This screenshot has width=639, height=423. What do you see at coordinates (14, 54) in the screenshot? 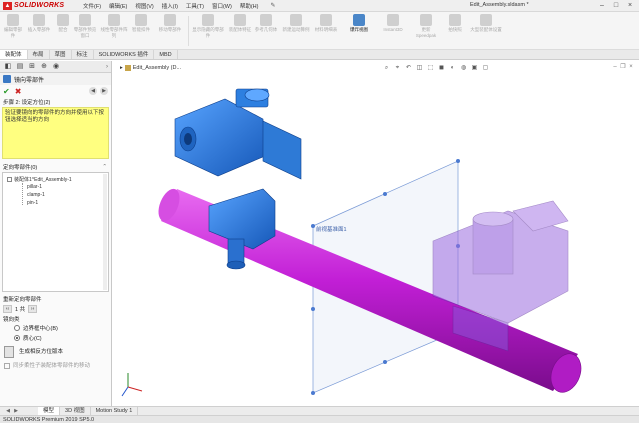
I see `tab-assembly: 装配体` at bounding box center [14, 54].